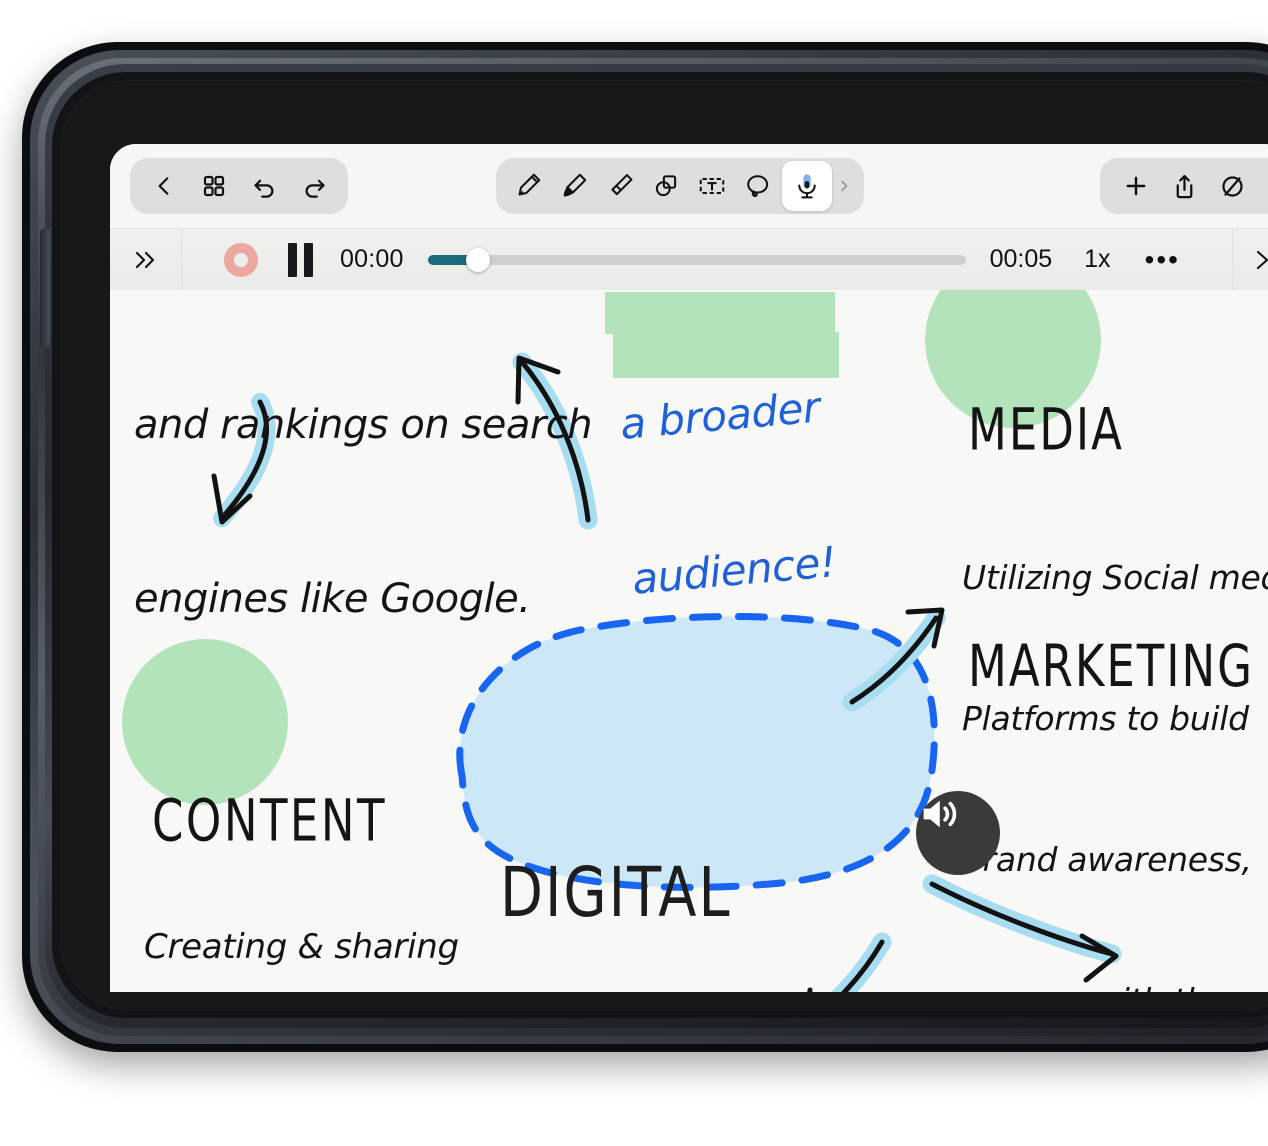 This screenshot has height=1146, width=1268. I want to click on broader-audience-line-1: a broader, so click(720, 415).